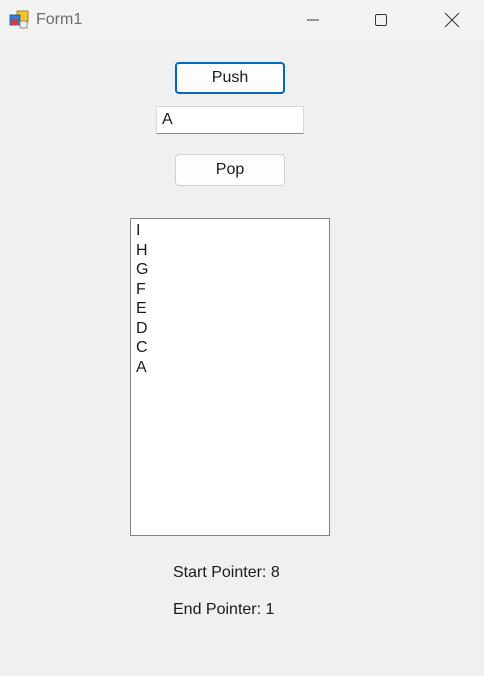 The image size is (484, 676). What do you see at coordinates (230, 290) in the screenshot?
I see `list-item: F` at bounding box center [230, 290].